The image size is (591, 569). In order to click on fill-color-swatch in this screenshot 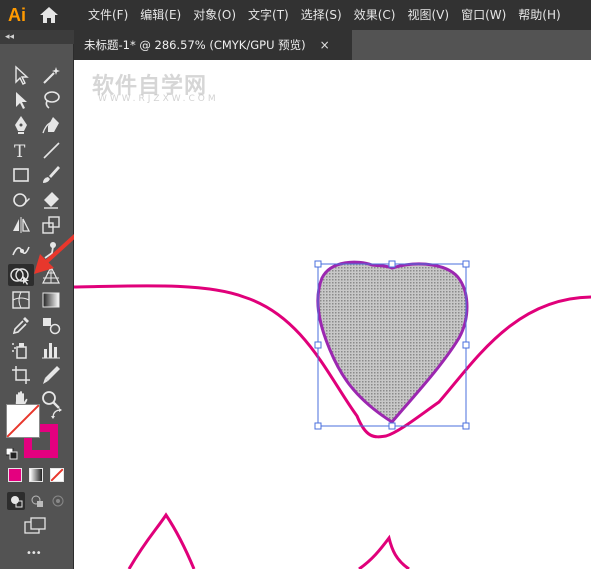, I will do `click(23, 421)`.